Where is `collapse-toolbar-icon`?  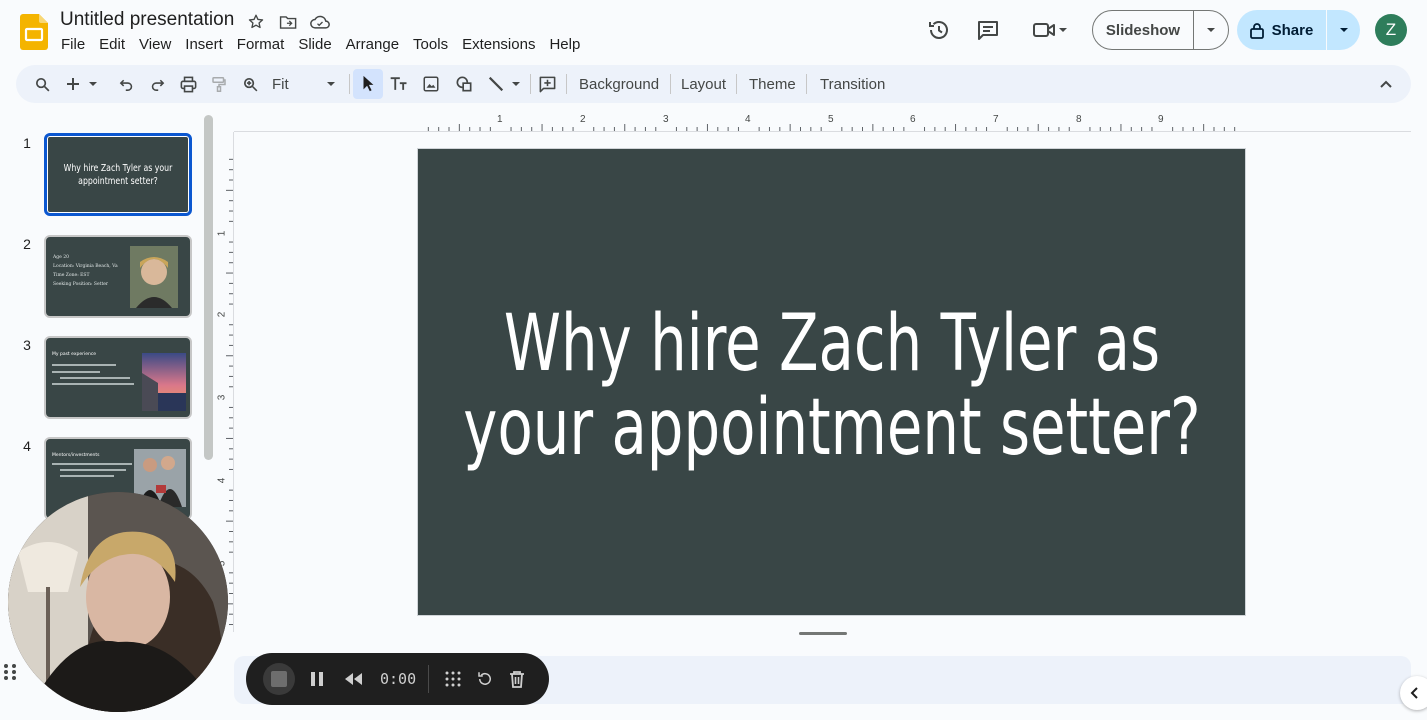 collapse-toolbar-icon is located at coordinates (1386, 84).